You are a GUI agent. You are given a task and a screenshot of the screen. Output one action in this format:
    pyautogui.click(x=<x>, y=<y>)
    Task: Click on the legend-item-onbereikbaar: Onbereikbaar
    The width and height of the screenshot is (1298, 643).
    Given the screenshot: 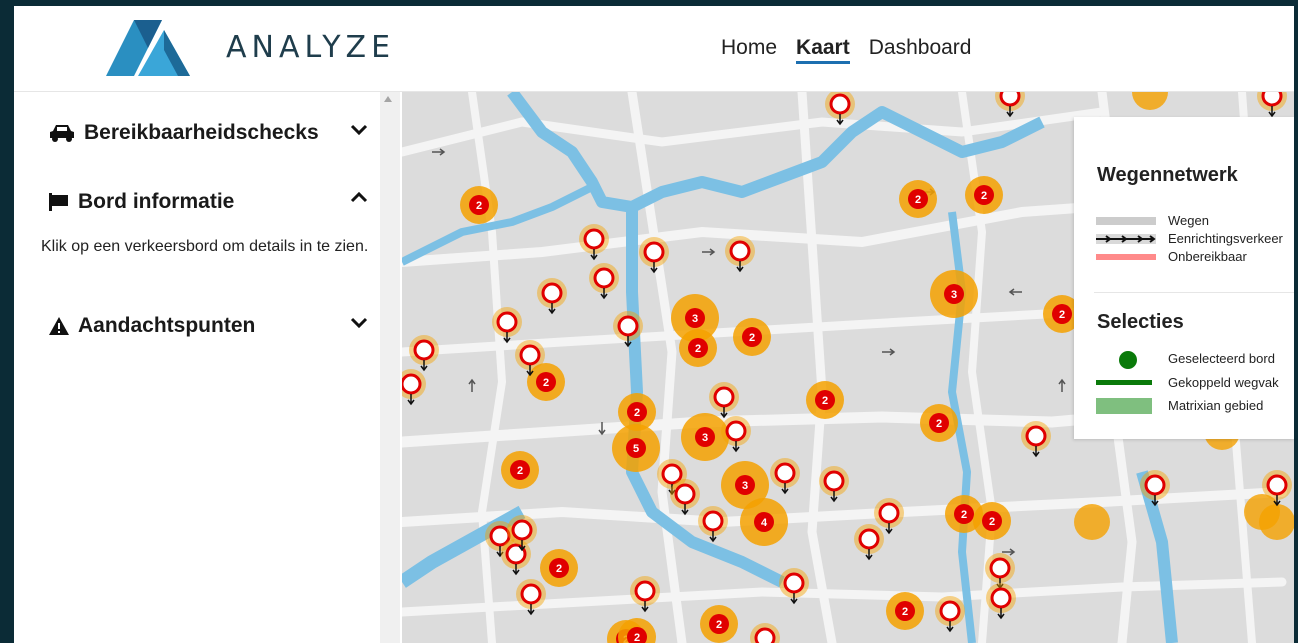 What is the action you would take?
    pyautogui.click(x=1184, y=257)
    